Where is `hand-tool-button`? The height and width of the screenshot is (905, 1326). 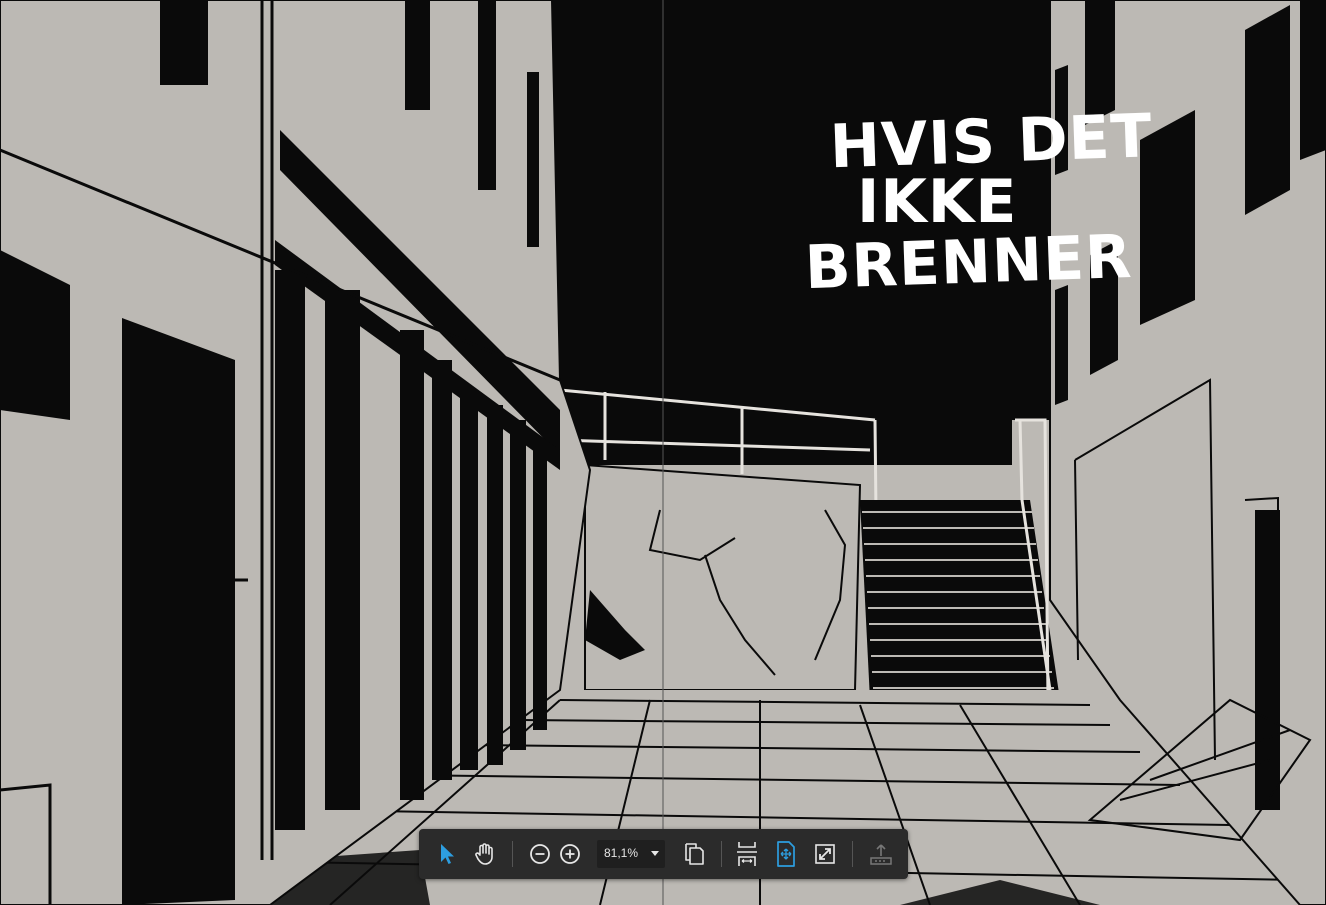
hand-tool-button is located at coordinates (485, 854).